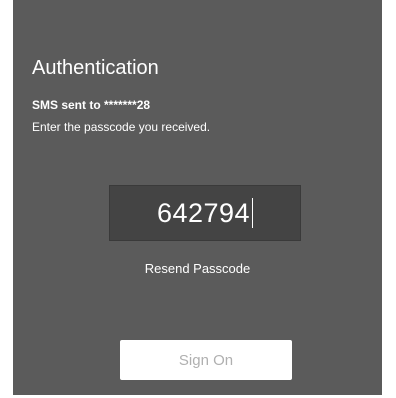 This screenshot has height=398, width=396. I want to click on sign-on-button: Sign On, so click(206, 360).